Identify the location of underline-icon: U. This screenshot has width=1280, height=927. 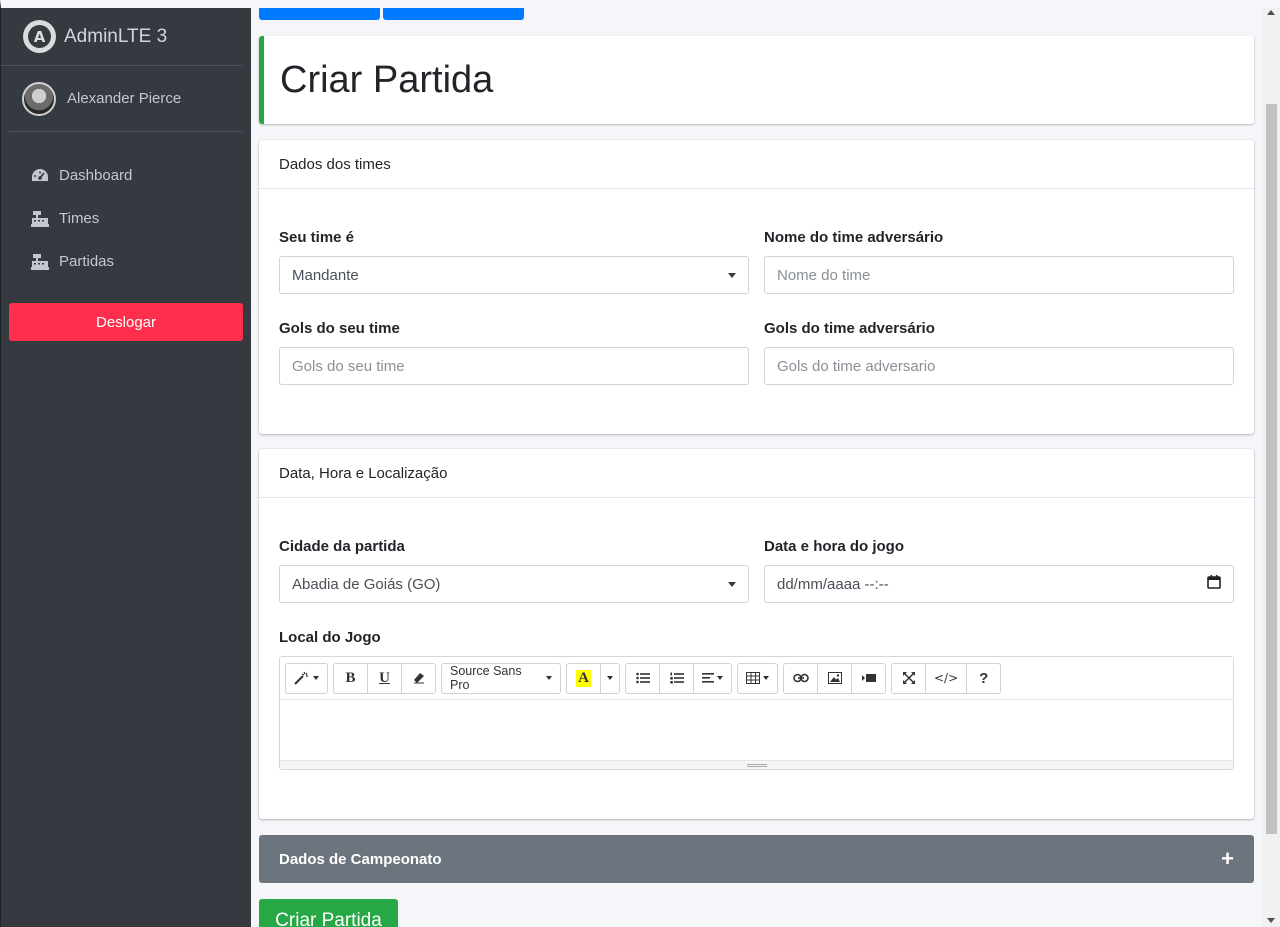
(384, 677).